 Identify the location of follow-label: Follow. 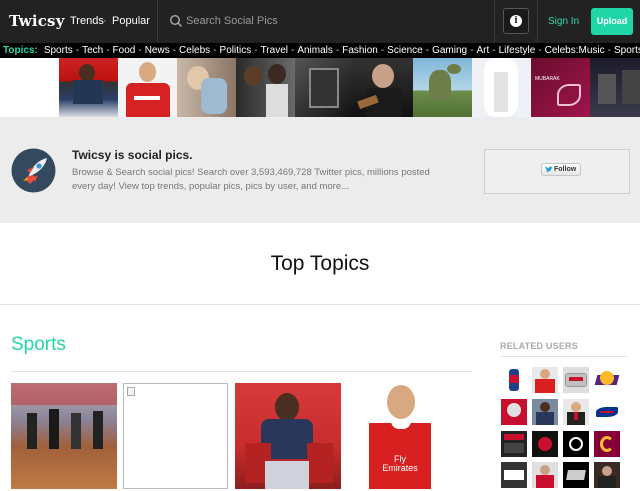
(565, 169).